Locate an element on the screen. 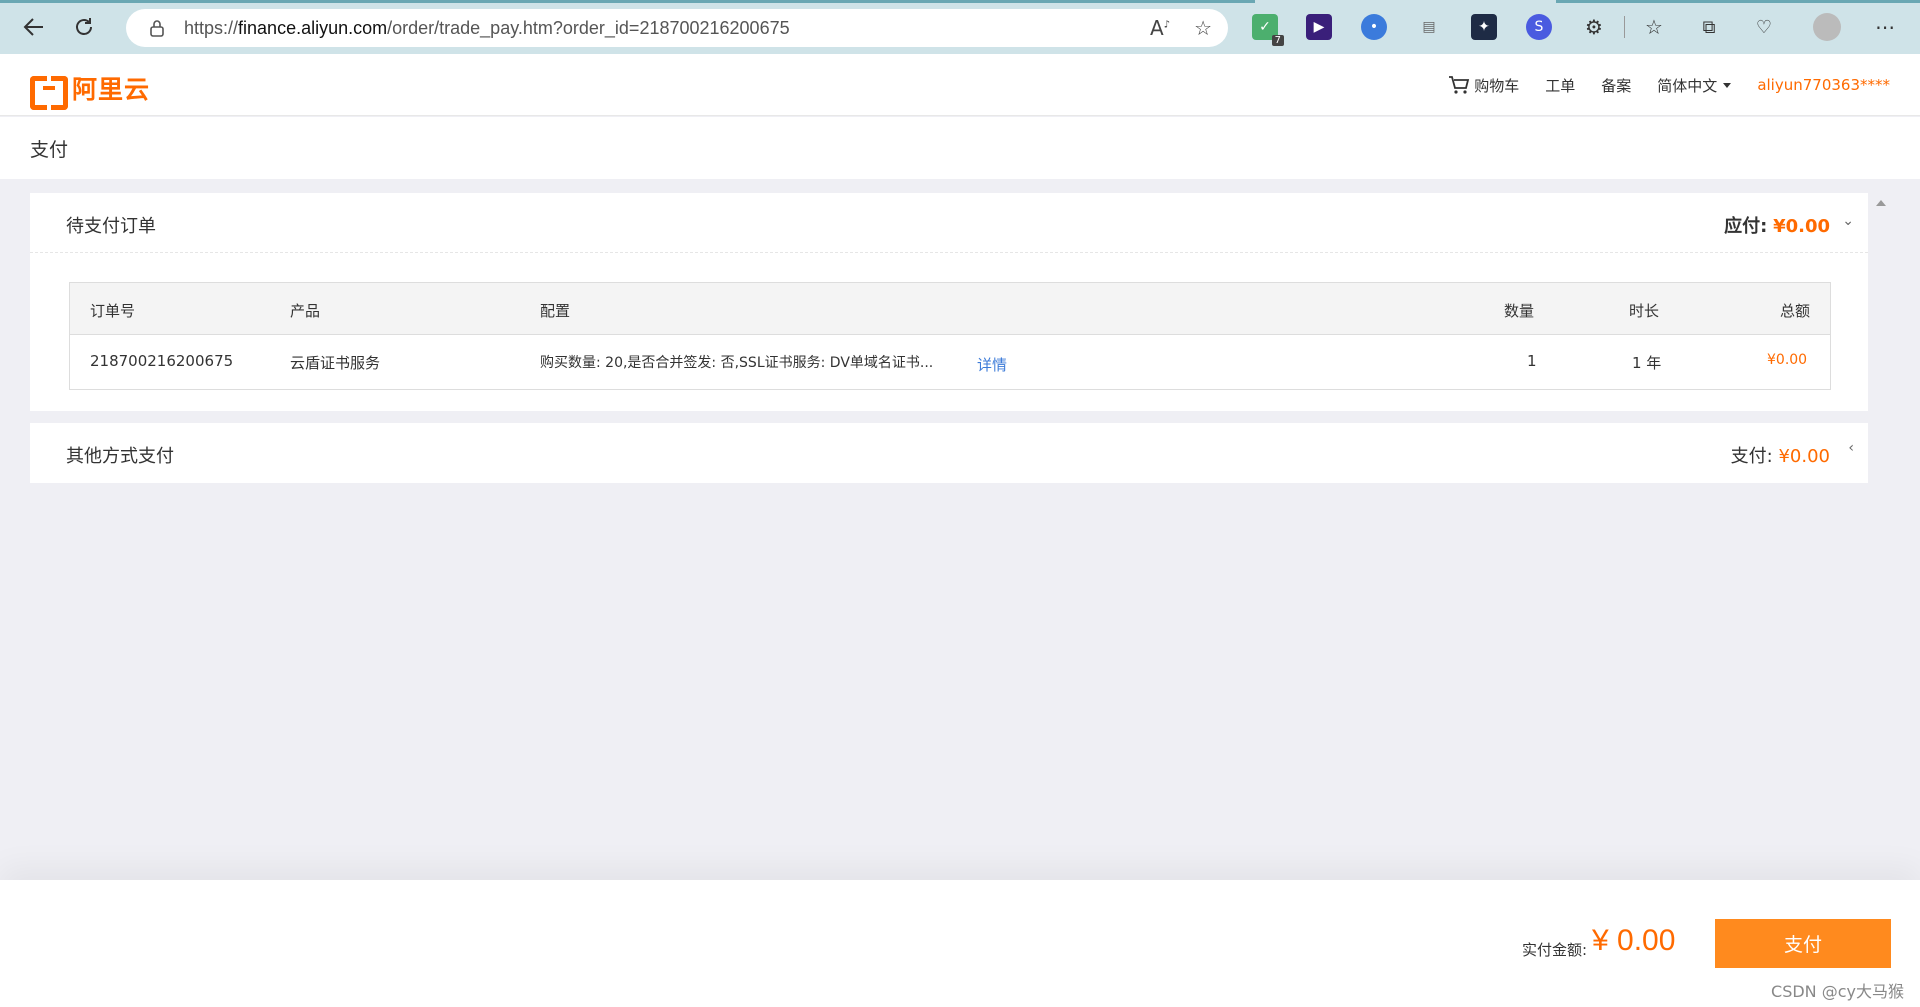  page-title-bar: 支付 is located at coordinates (960, 148).